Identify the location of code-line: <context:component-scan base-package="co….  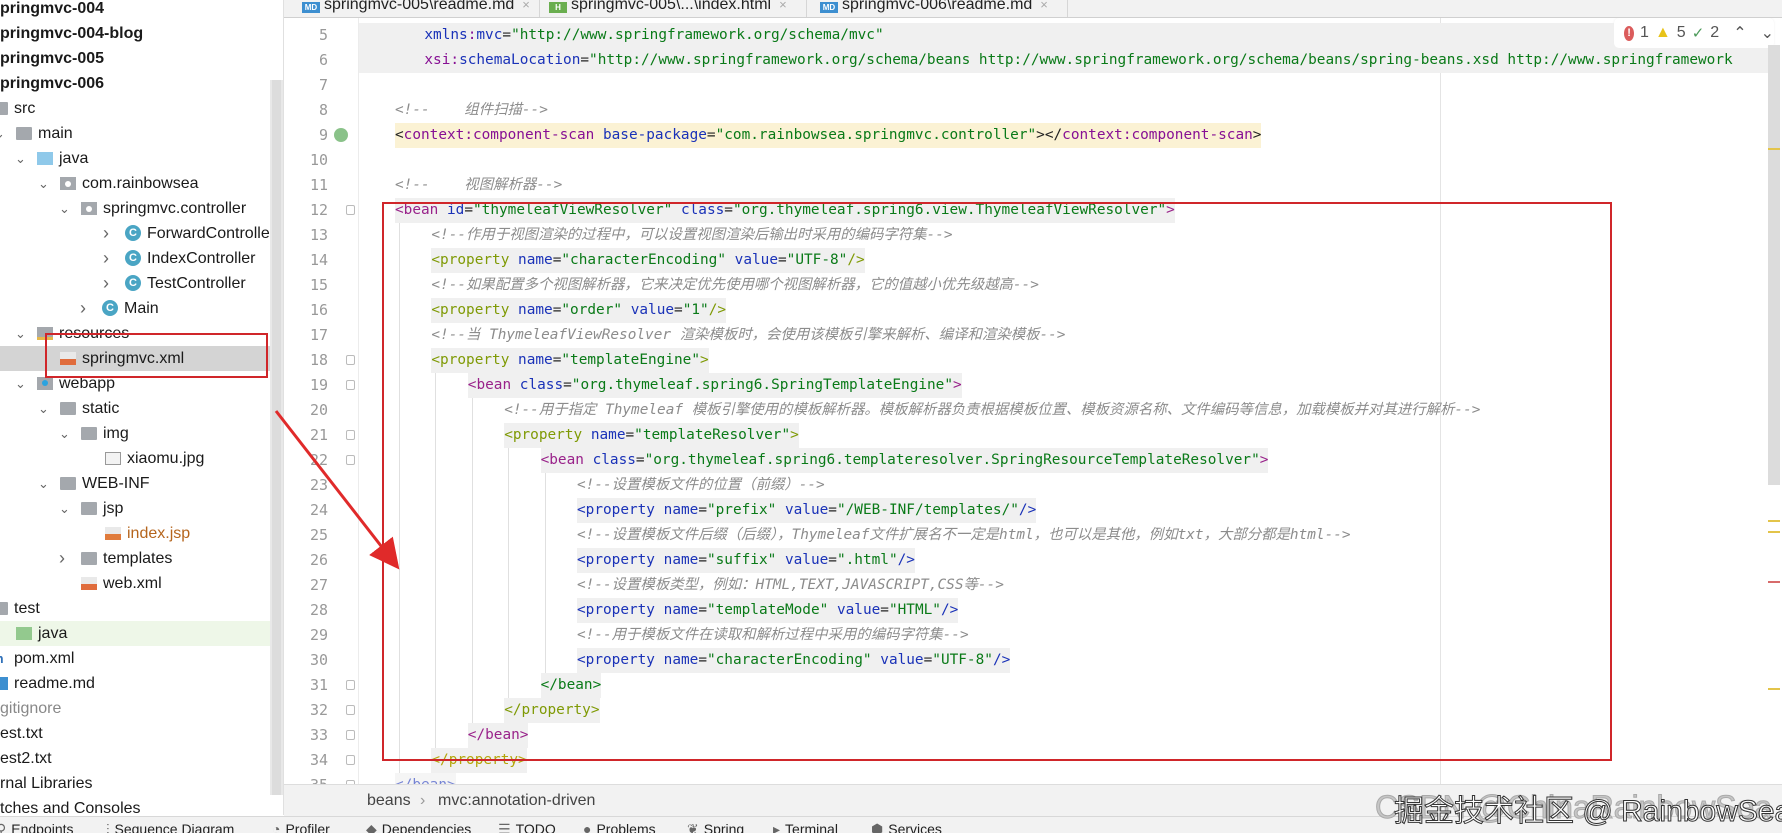
(828, 135).